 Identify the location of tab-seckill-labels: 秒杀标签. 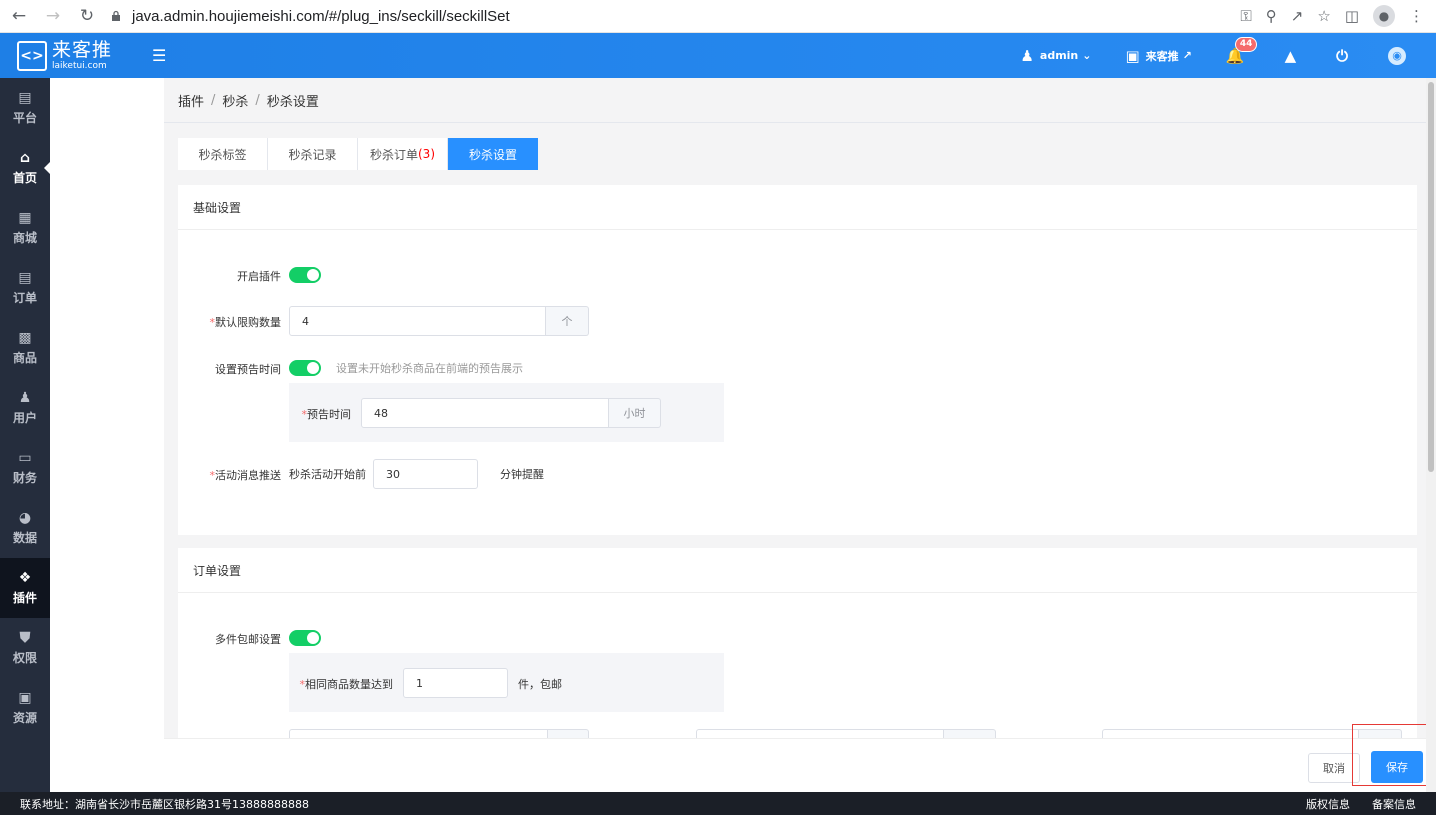
(223, 154).